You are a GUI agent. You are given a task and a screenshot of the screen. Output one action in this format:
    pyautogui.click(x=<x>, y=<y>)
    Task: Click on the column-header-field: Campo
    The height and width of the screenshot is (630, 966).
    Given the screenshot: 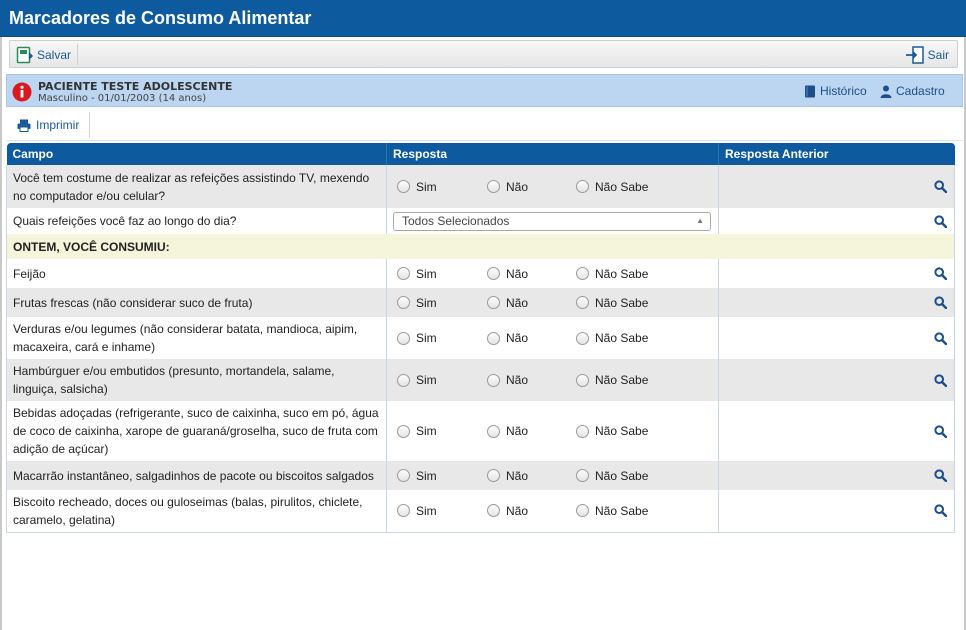 What is the action you would take?
    pyautogui.click(x=196, y=154)
    